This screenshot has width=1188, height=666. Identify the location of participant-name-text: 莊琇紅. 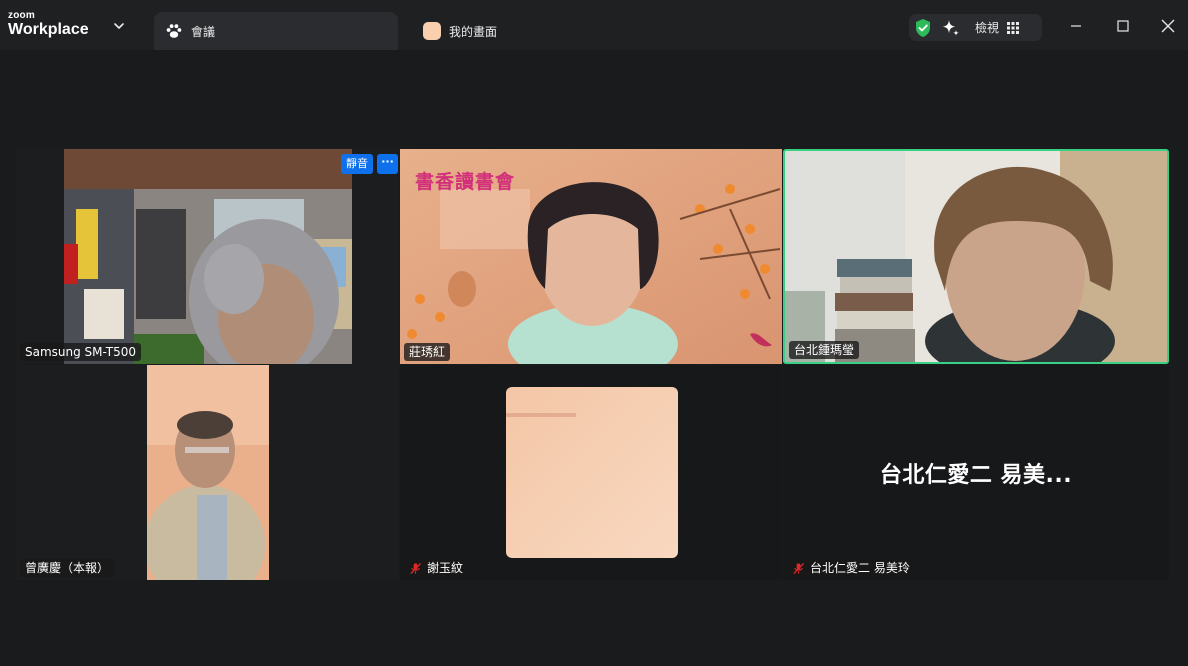
(427, 352).